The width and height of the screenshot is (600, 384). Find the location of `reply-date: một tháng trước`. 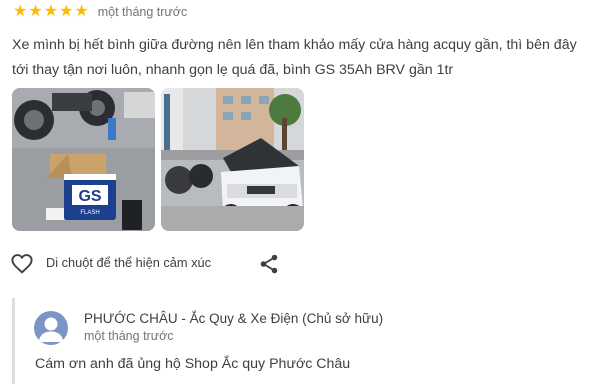

reply-date: một tháng trước is located at coordinates (129, 336).